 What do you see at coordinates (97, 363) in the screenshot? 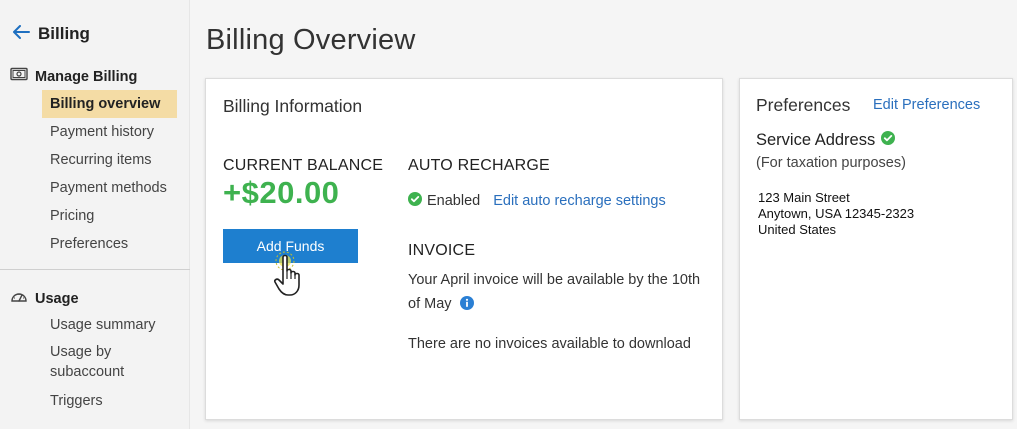
I see `nav-item-usage-by-subaccount: Usage by subaccount` at bounding box center [97, 363].